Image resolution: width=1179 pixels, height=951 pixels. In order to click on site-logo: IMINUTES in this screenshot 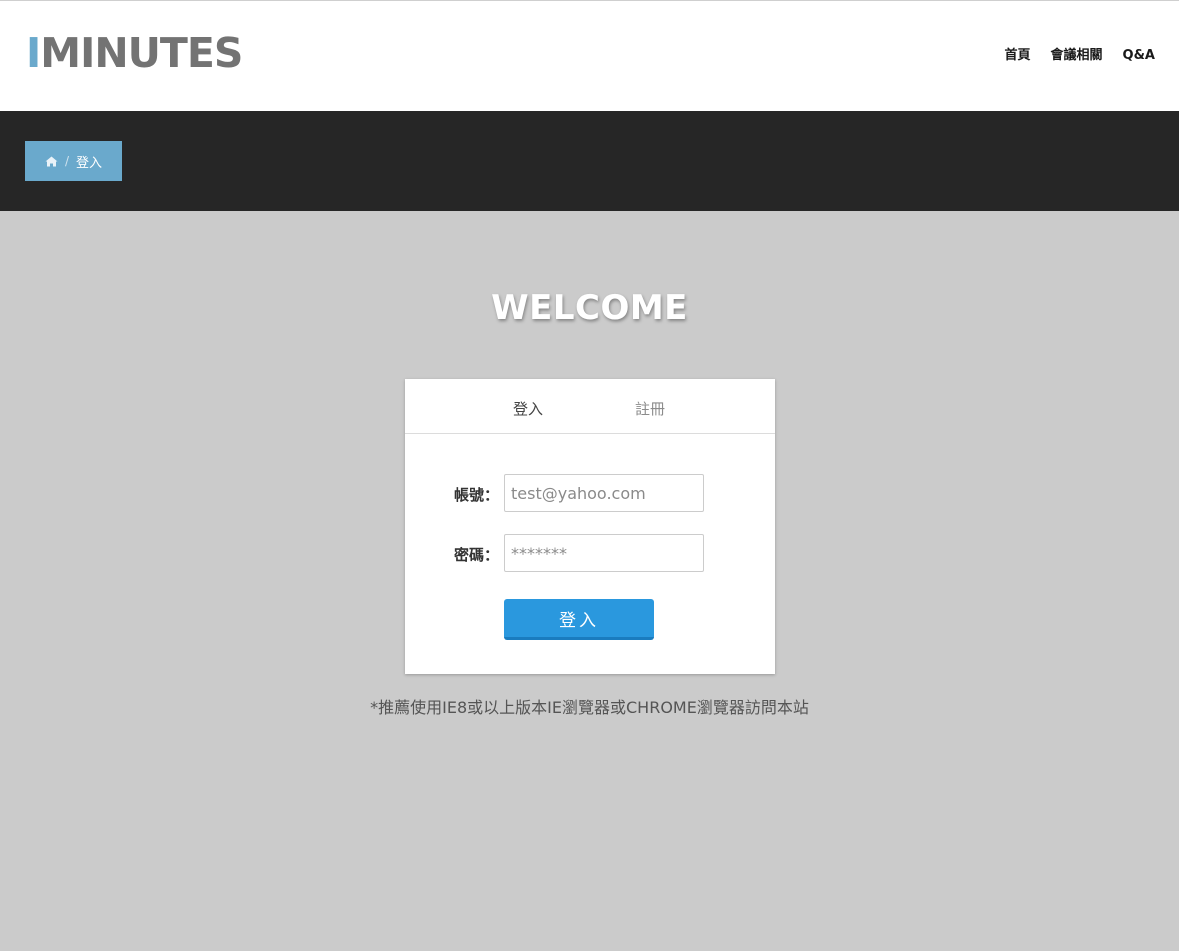, I will do `click(134, 53)`.